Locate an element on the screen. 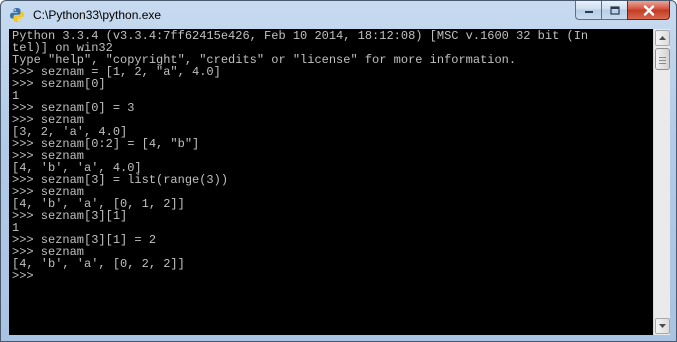 This screenshot has height=342, width=677. arrow-up-icon is located at coordinates (662, 38).